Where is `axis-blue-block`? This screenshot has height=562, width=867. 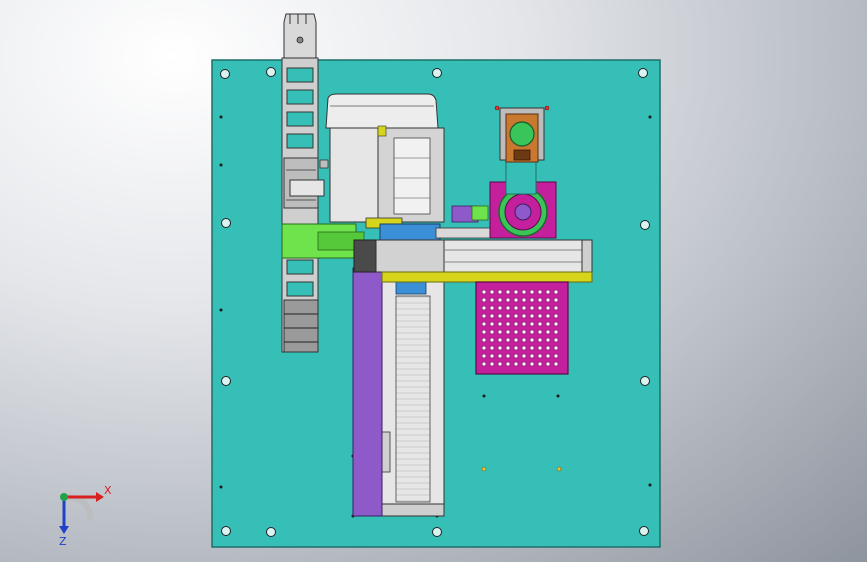
axis-blue-block is located at coordinates (411, 288).